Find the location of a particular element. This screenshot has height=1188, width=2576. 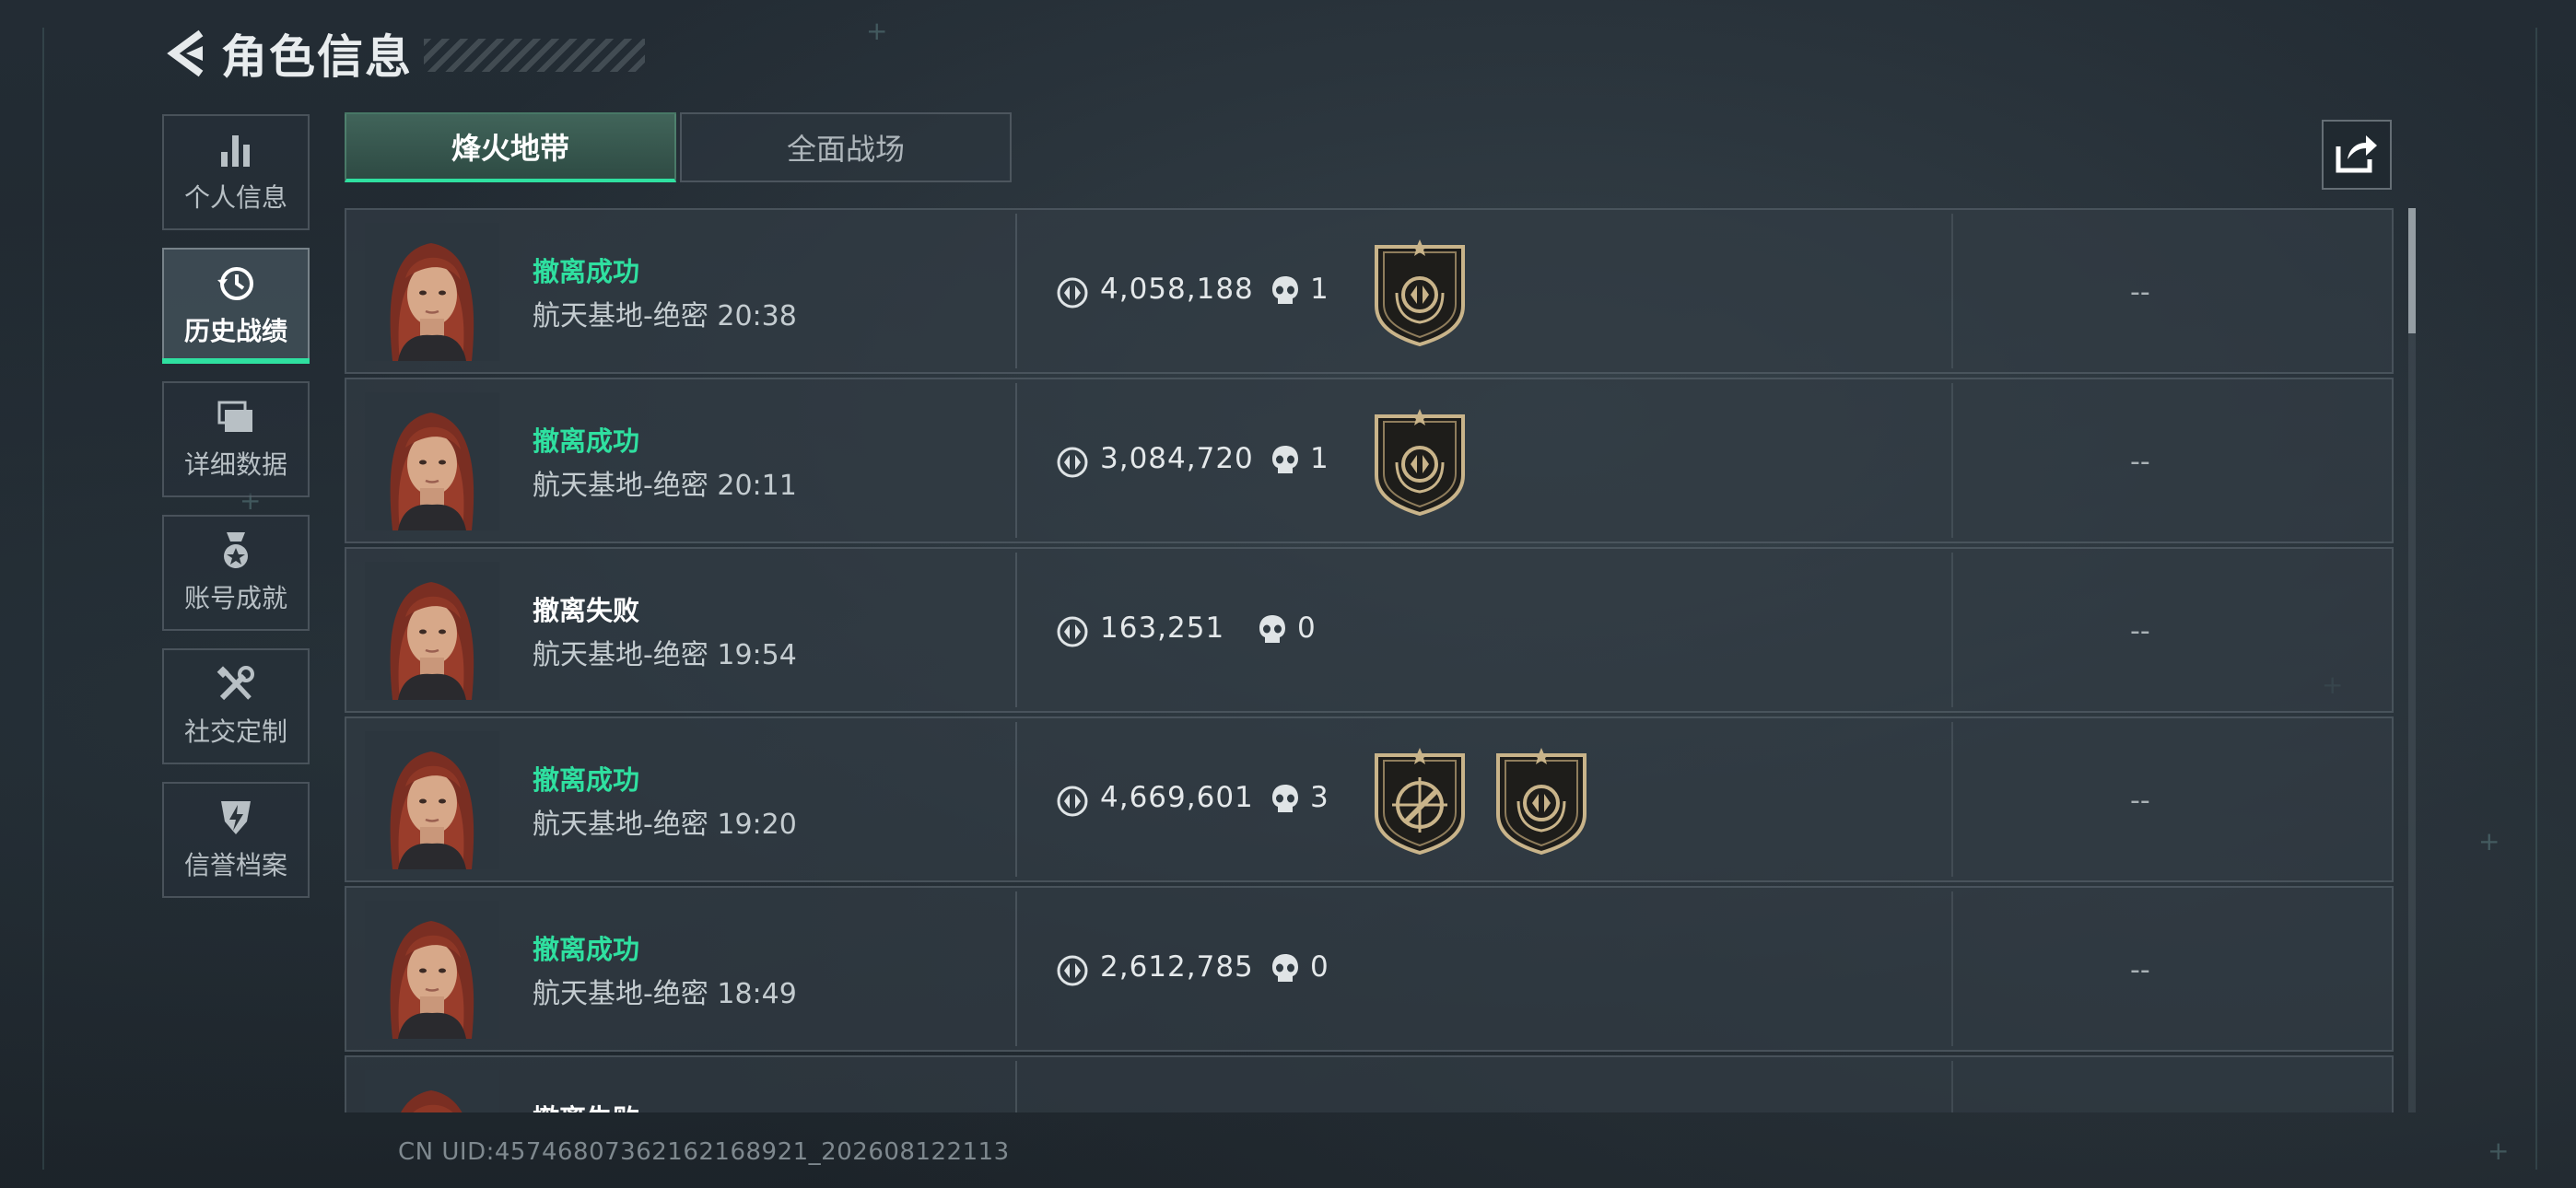

sidebar-item-label: 信誉档案 is located at coordinates (235, 865).